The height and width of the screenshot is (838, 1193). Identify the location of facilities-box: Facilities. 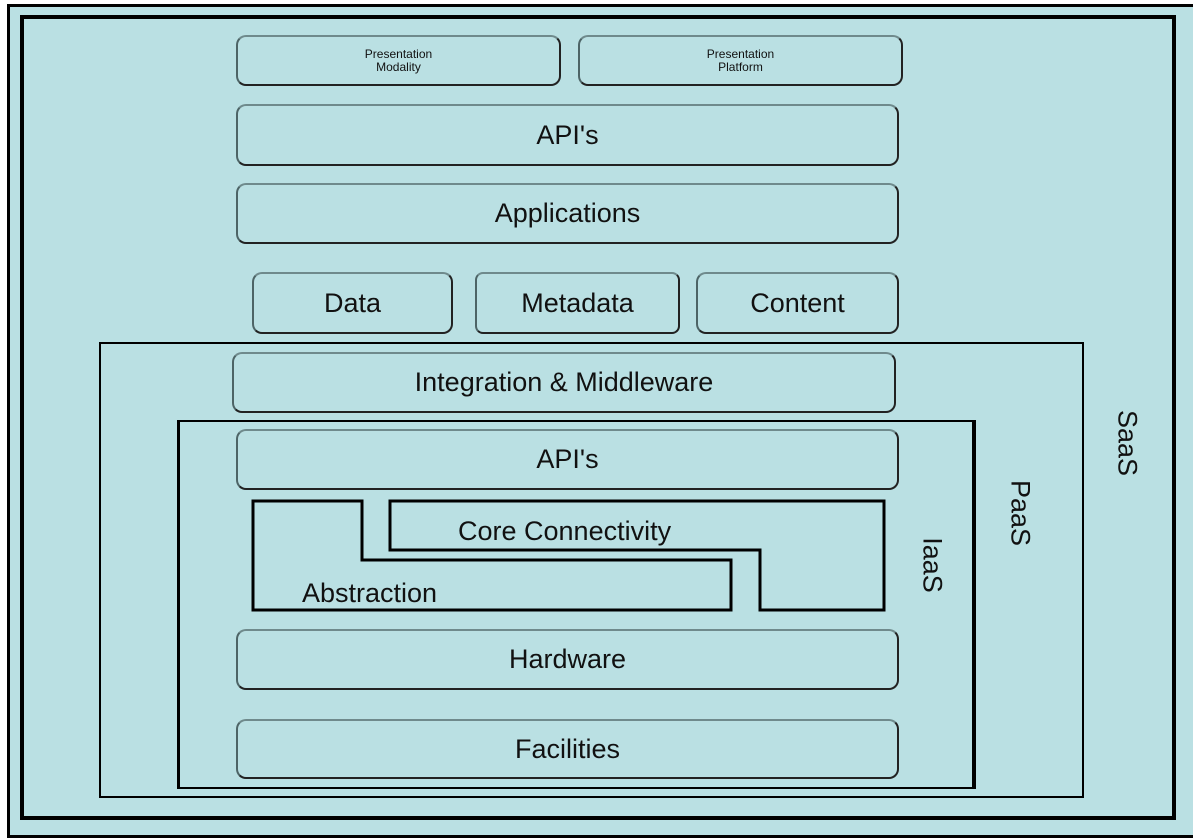
(567, 749).